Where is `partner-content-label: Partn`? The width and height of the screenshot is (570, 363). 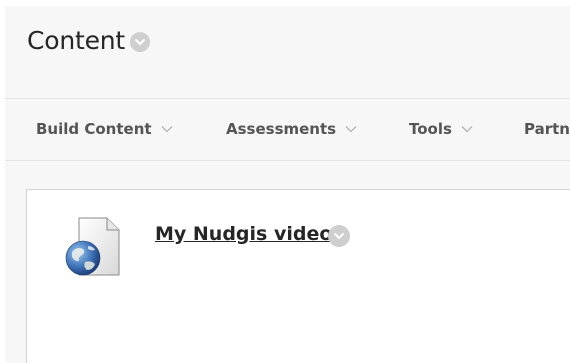
partner-content-label: Partn is located at coordinates (547, 129).